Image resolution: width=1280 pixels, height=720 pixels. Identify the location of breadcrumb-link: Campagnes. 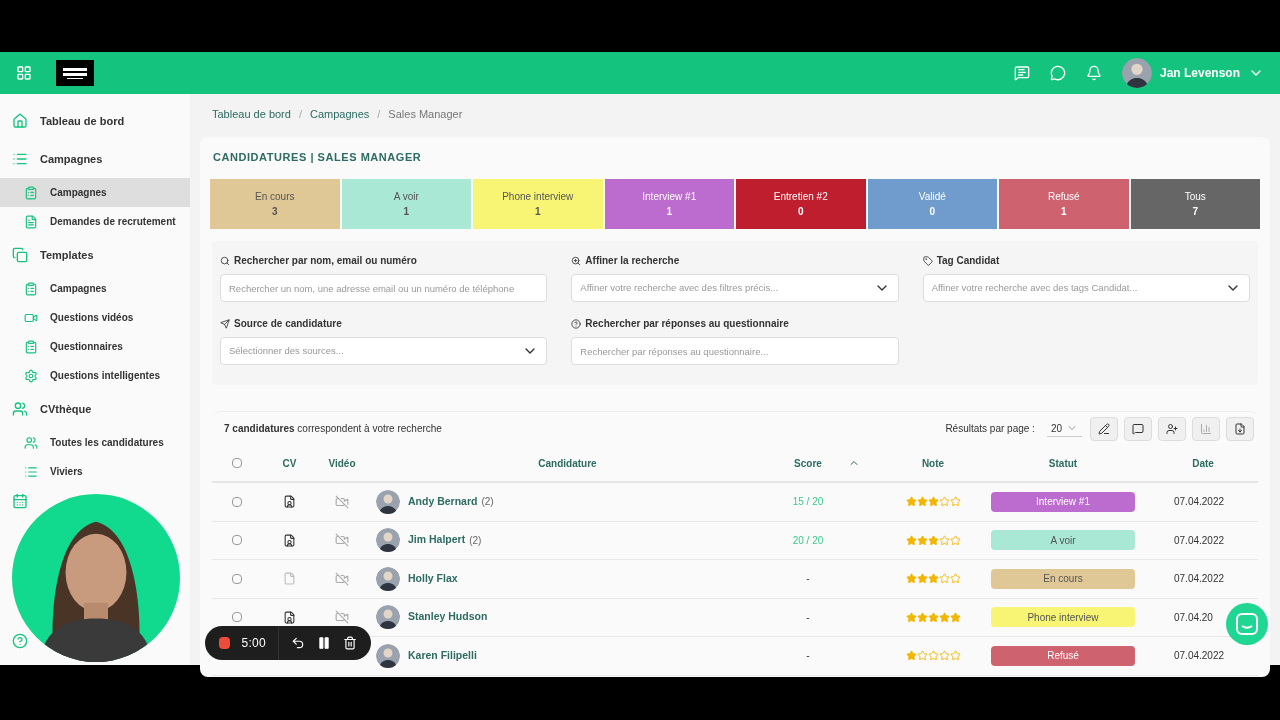
(339, 114).